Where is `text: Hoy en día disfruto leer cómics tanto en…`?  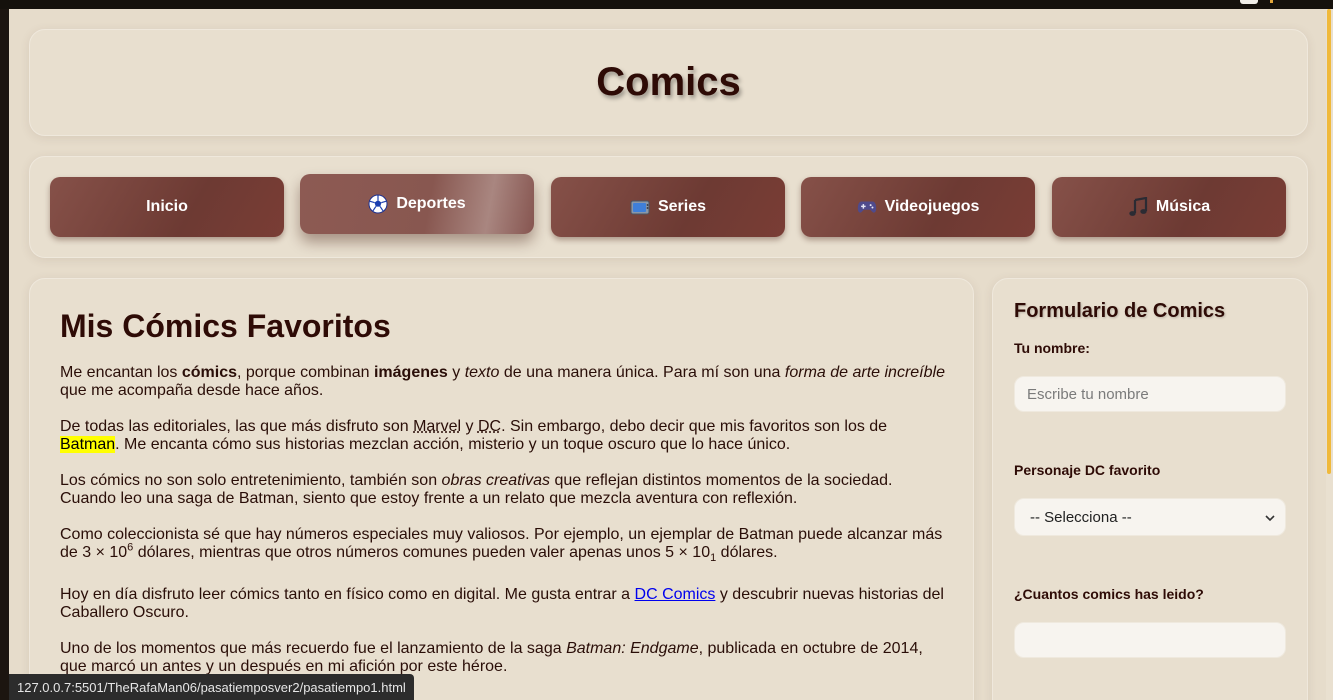
text: Hoy en día disfruto leer cómics tanto en… is located at coordinates (347, 594).